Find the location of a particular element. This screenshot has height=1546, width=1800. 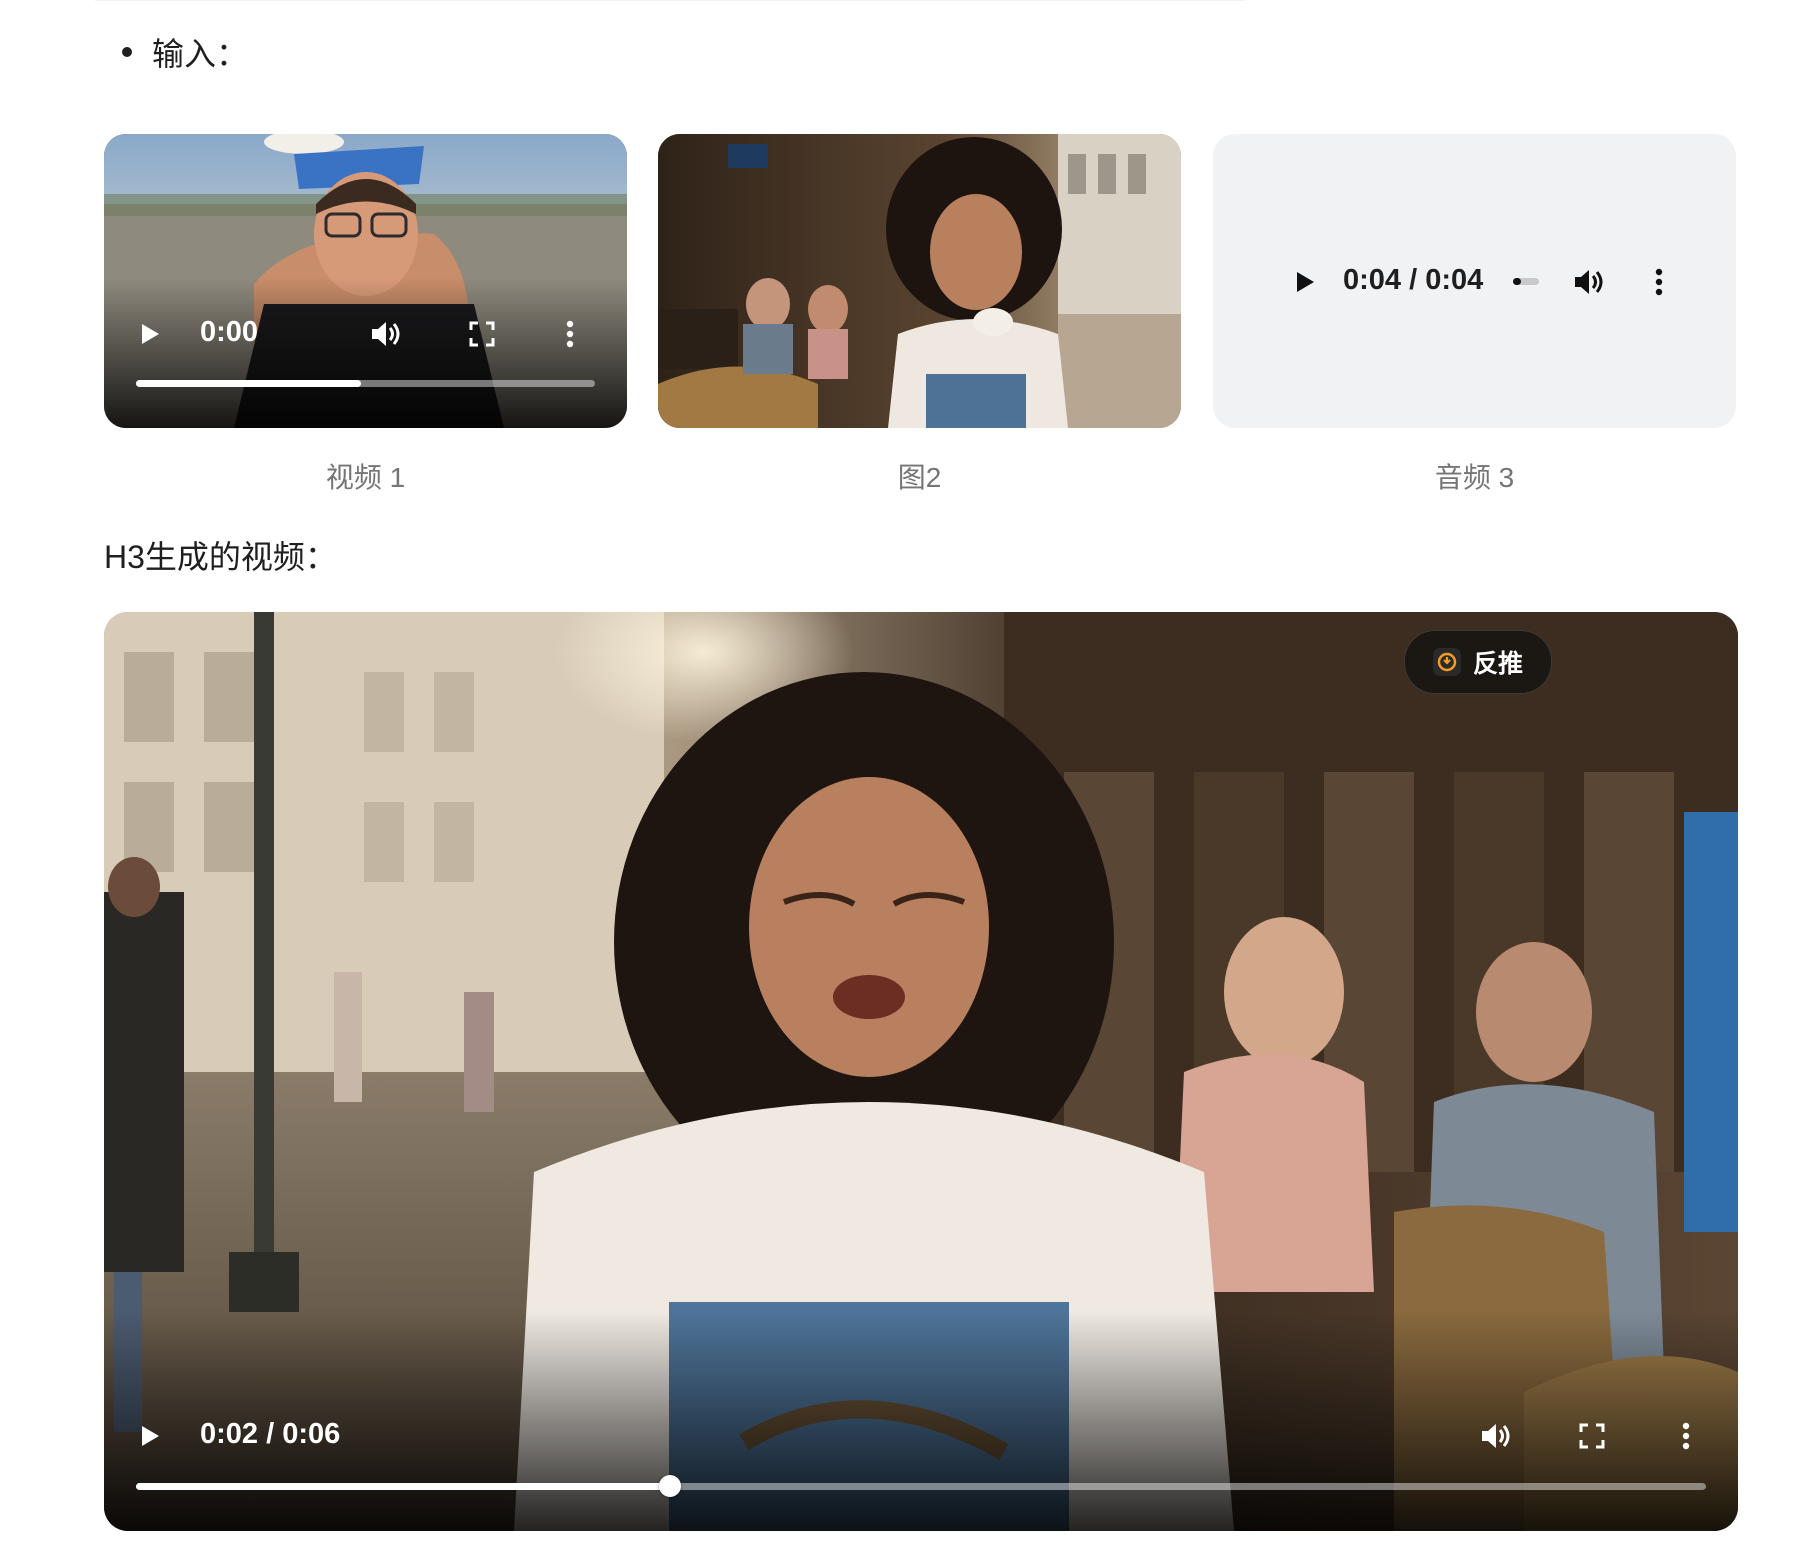

bullet-dot is located at coordinates (127, 52).